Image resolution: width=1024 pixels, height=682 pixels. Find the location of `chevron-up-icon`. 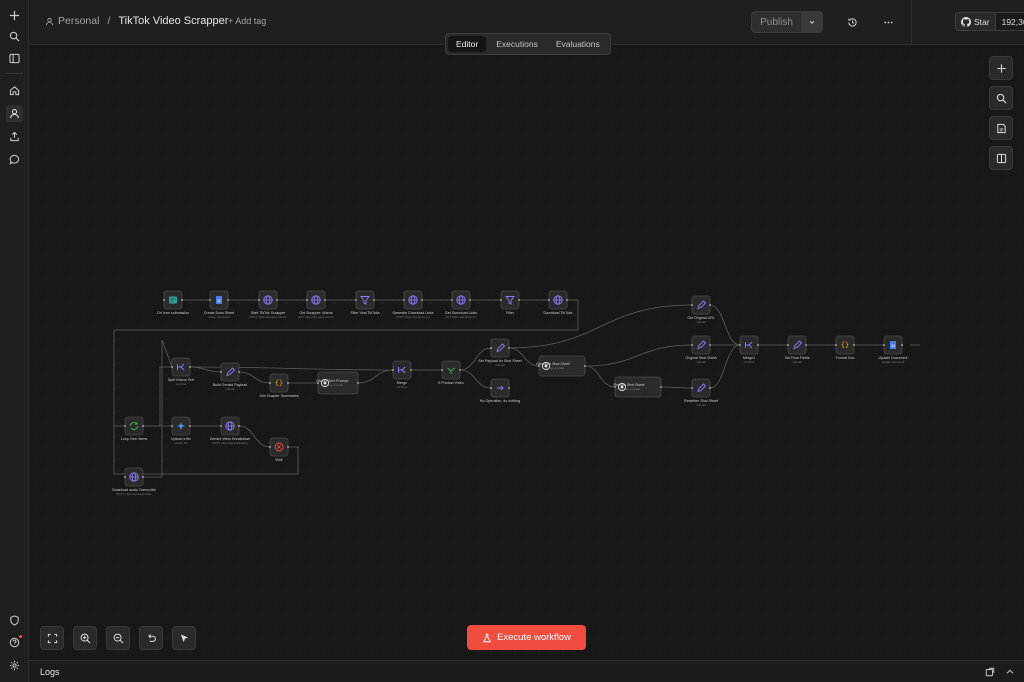

chevron-up-icon is located at coordinates (1010, 672).